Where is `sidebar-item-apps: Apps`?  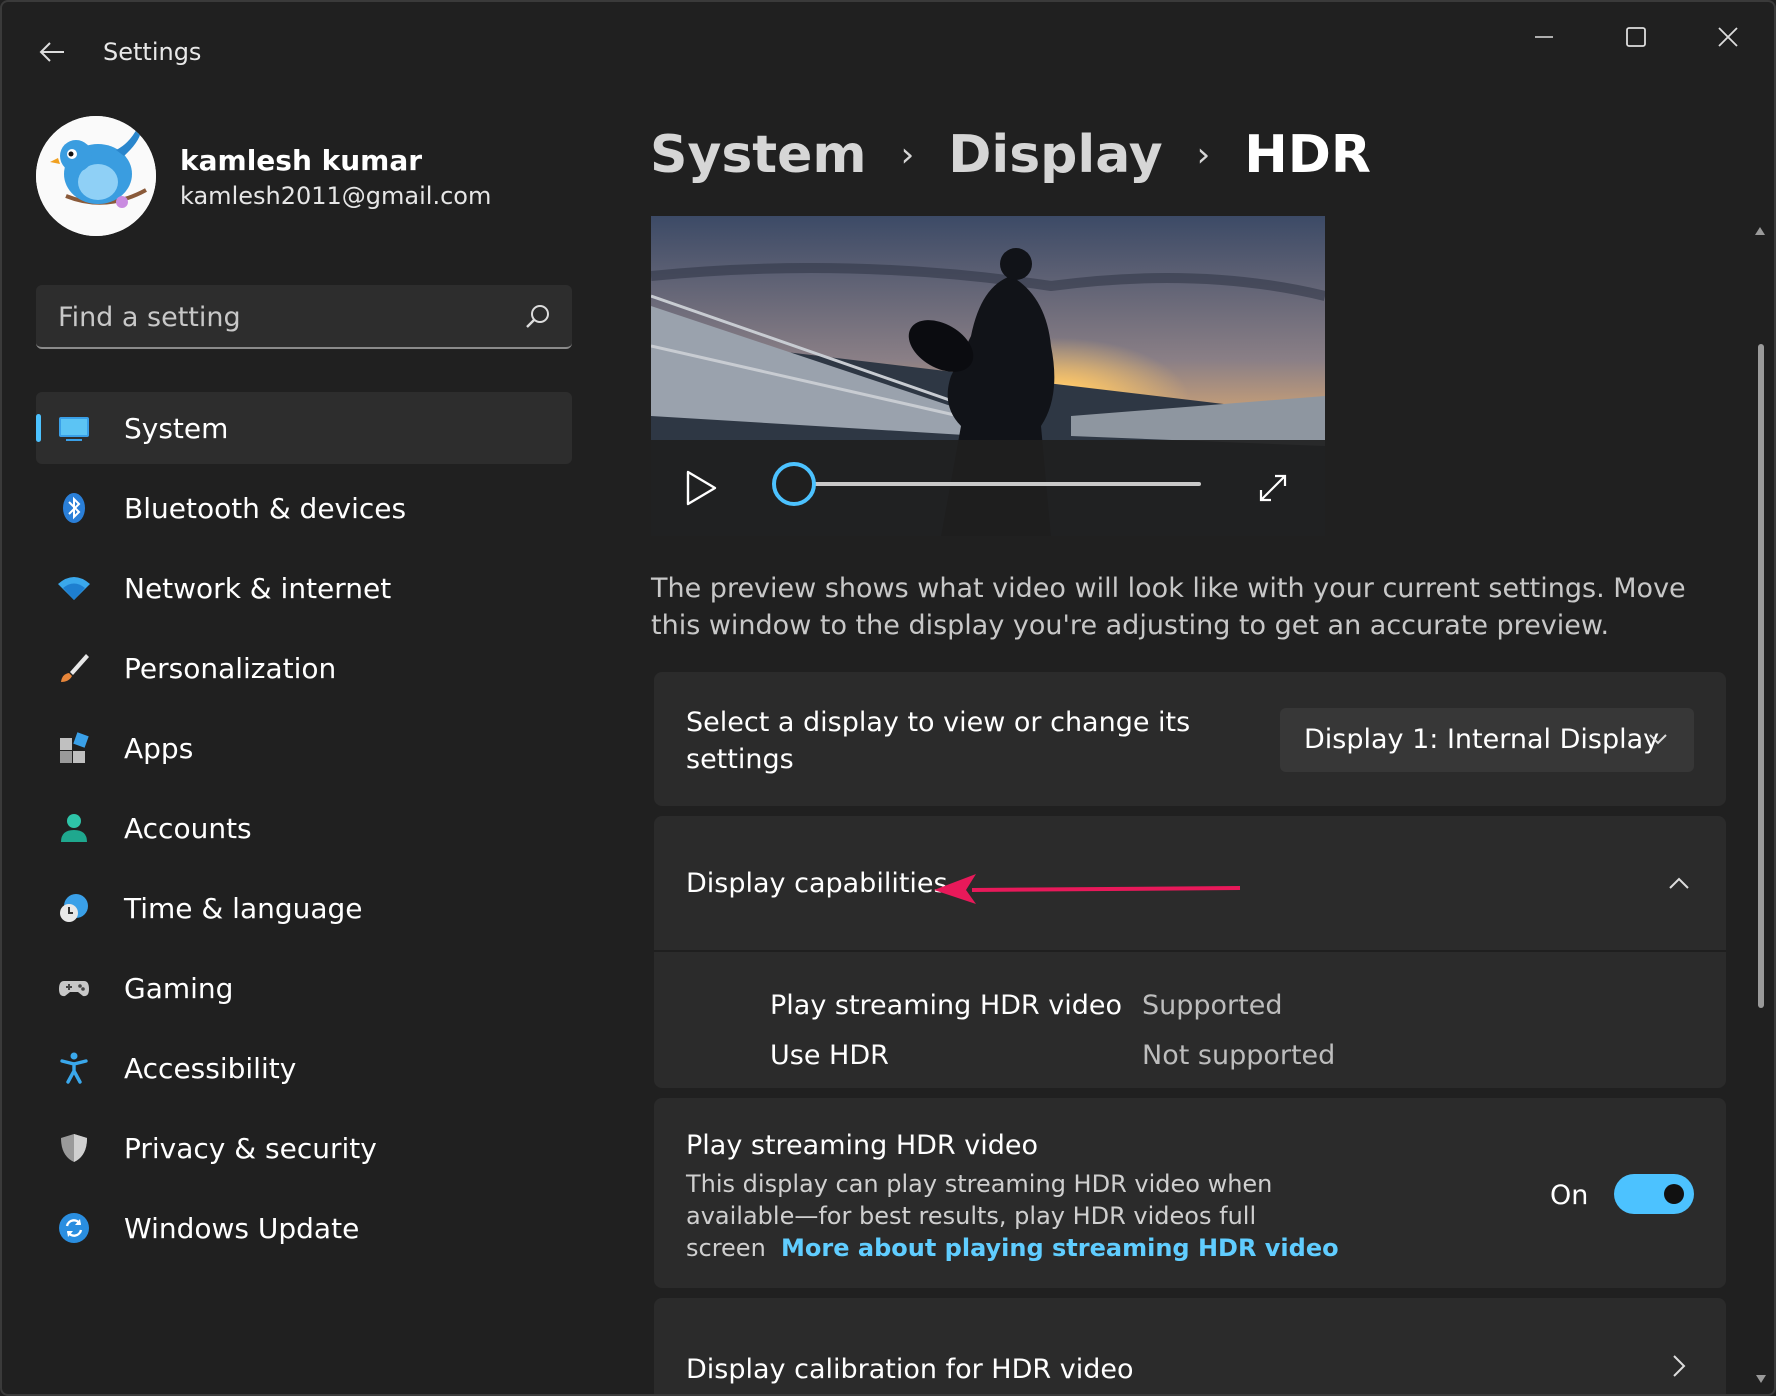 sidebar-item-apps: Apps is located at coordinates (304, 748).